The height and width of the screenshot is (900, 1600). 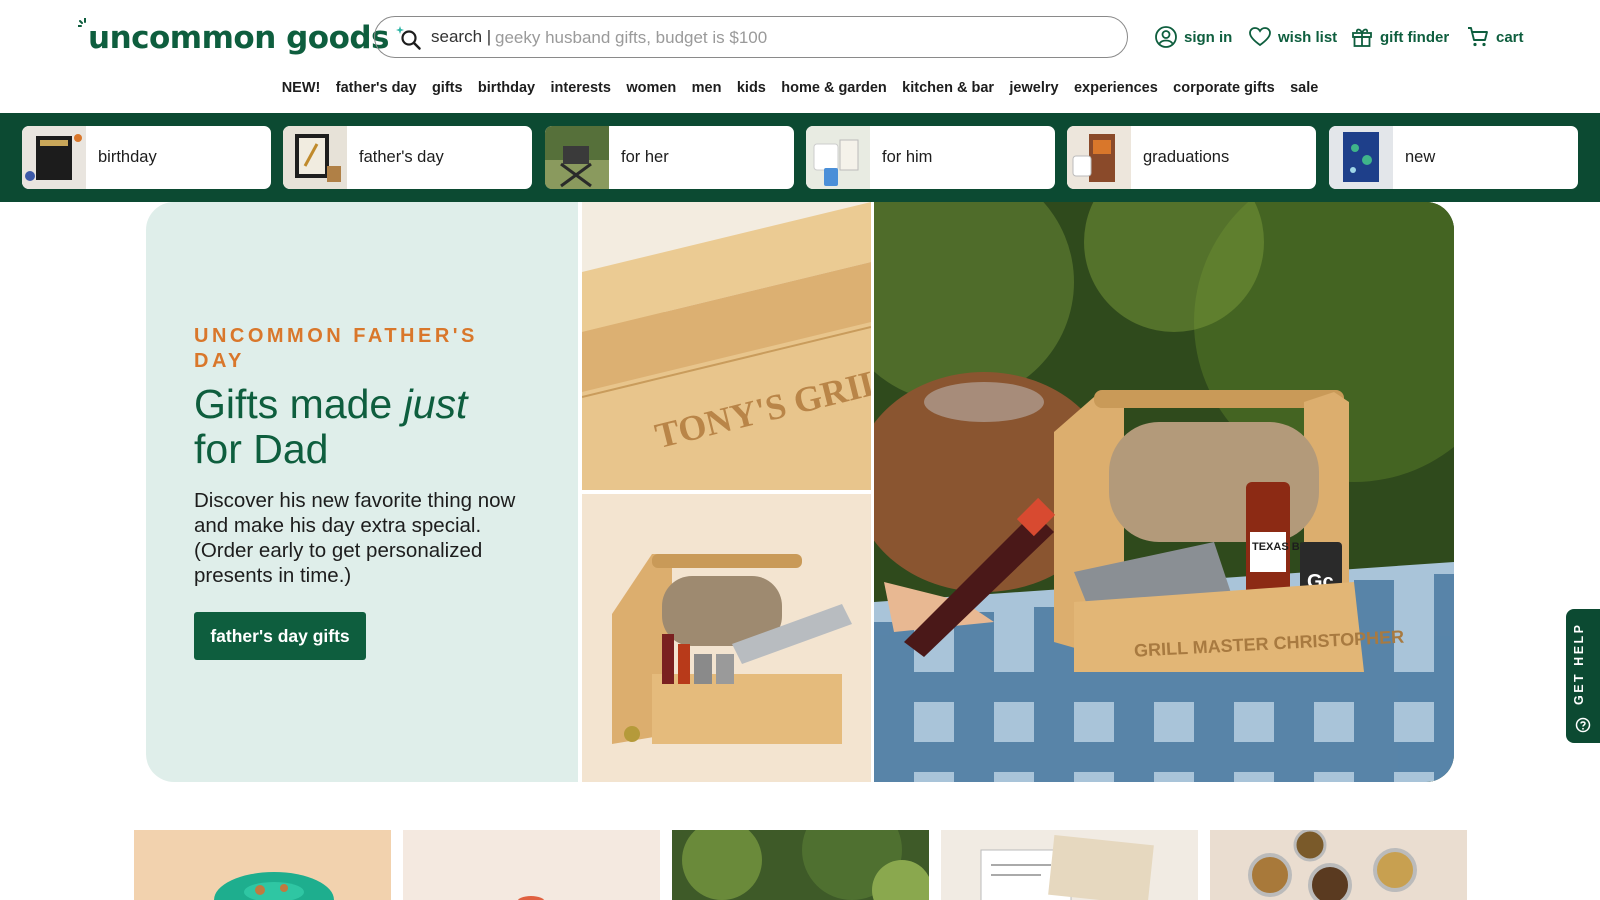 What do you see at coordinates (261, 449) in the screenshot?
I see `headline-text-2: for Dad` at bounding box center [261, 449].